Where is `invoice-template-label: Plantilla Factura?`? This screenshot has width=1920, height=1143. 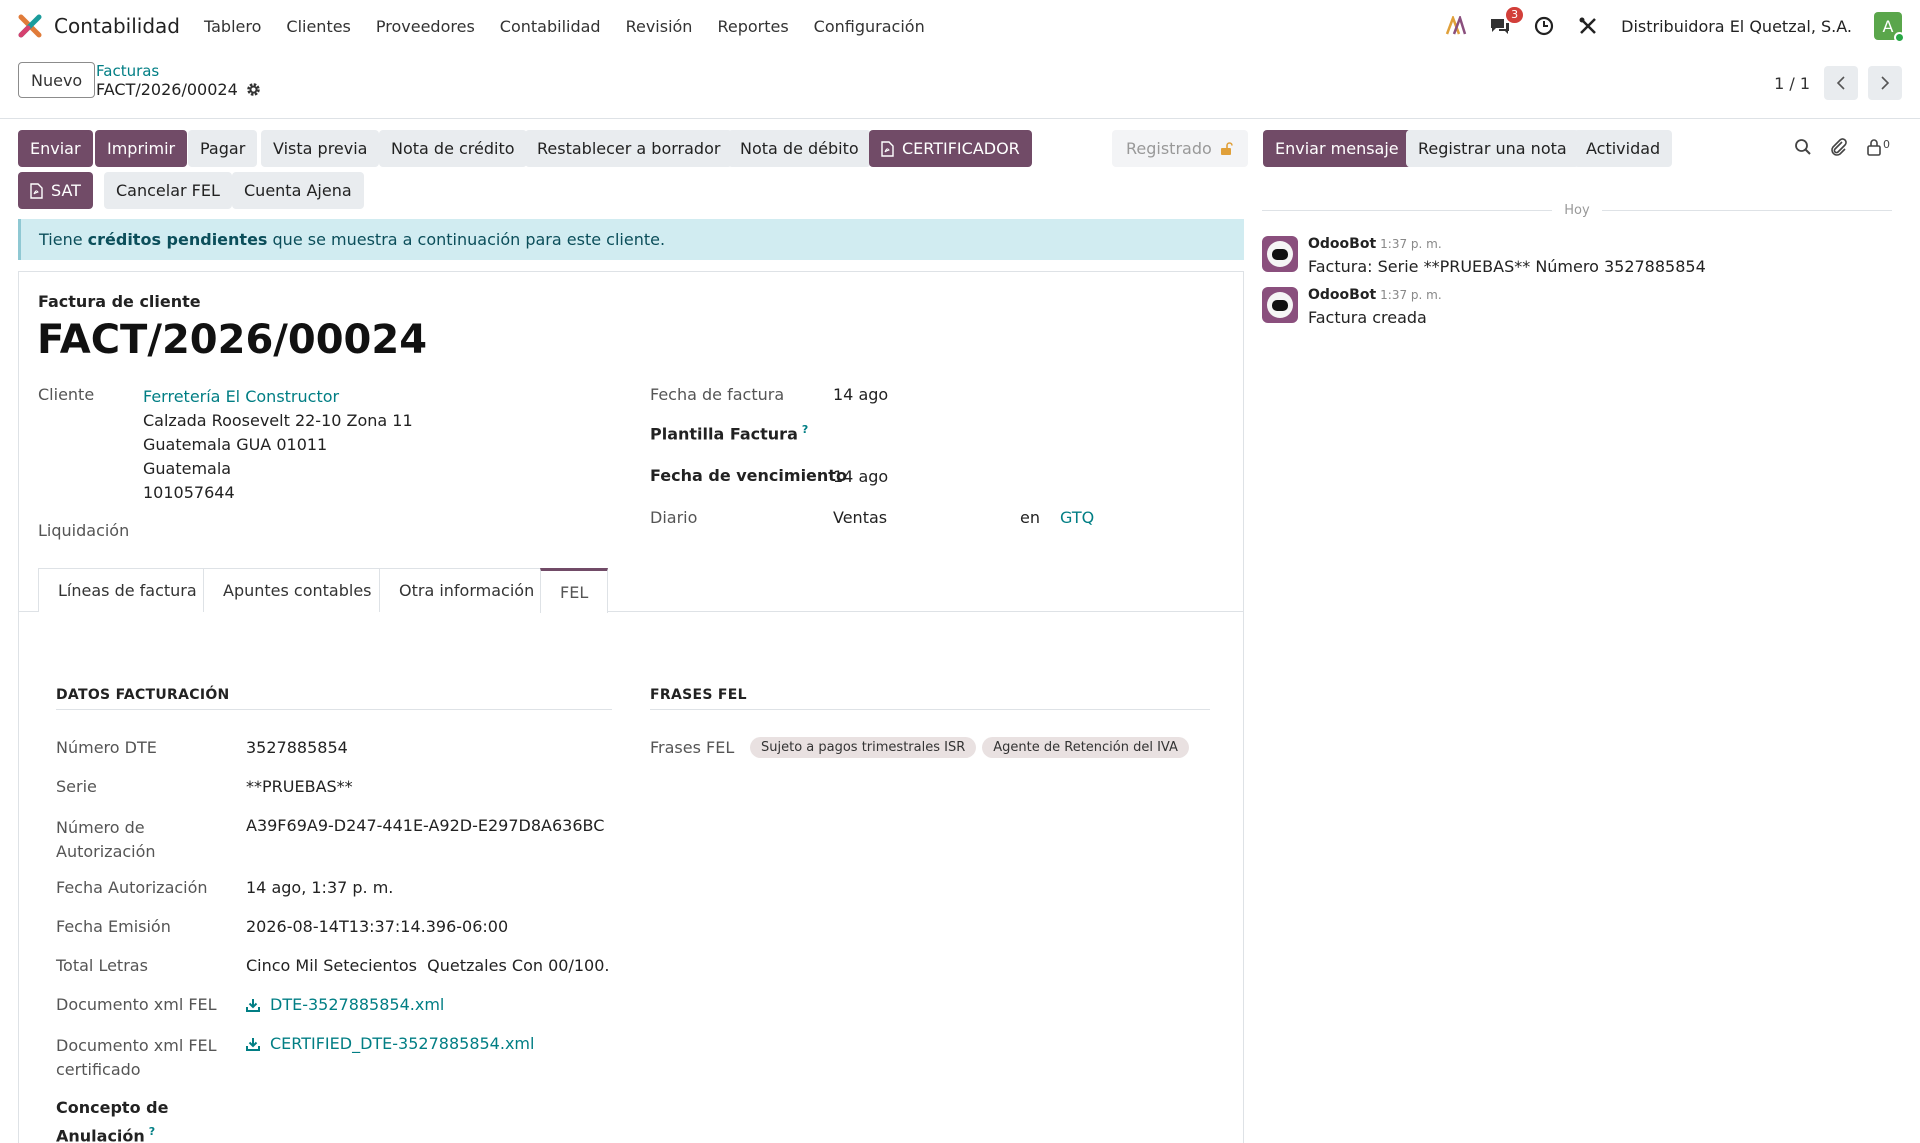
invoice-template-label: Plantilla Factura? is located at coordinates (729, 433).